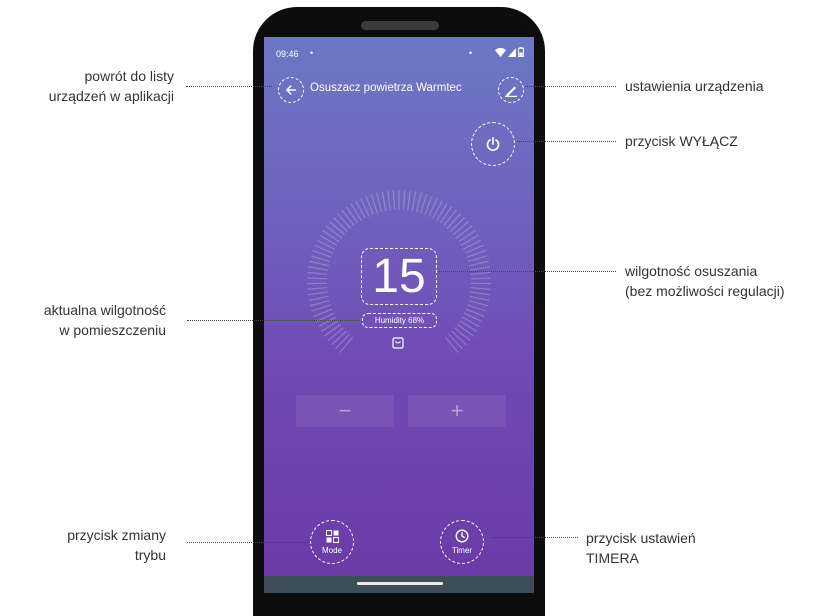 Image resolution: width=830 pixels, height=616 pixels. I want to click on leader-power, so click(566, 141).